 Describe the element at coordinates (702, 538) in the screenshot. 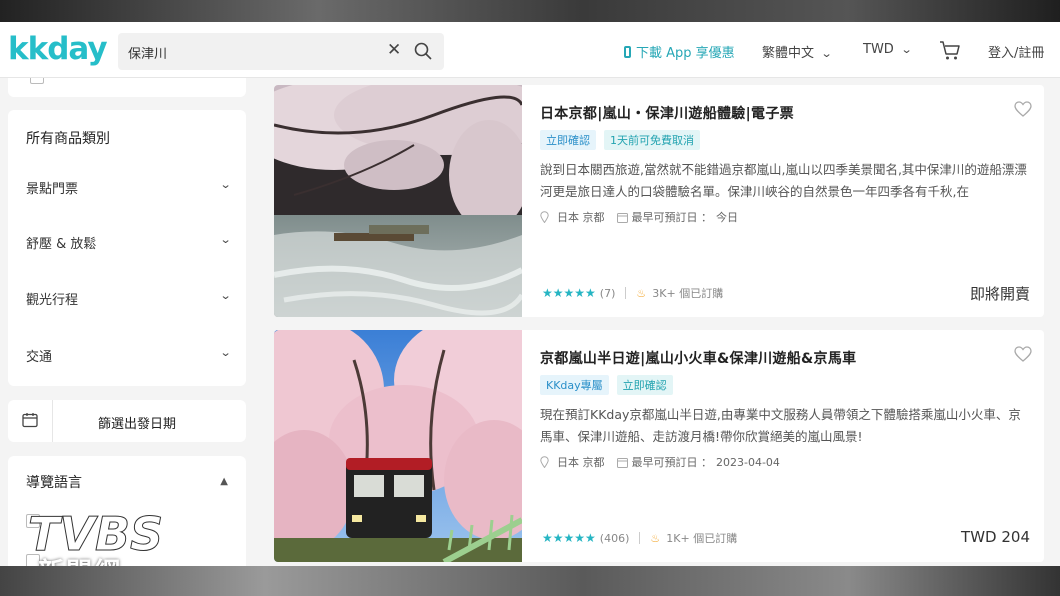

I see `booked-count: 1K+ 個已訂購` at that location.